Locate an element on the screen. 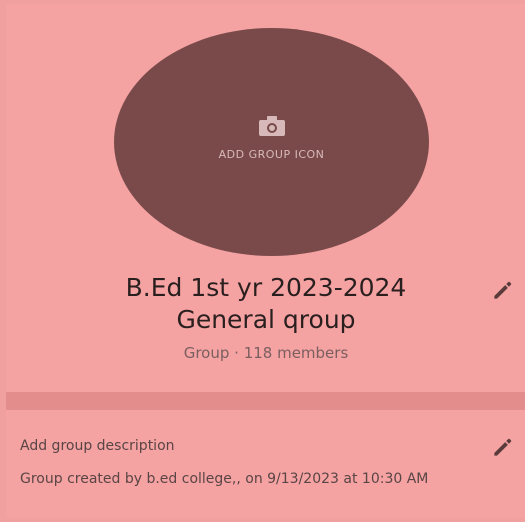  edit-description-pencil-icon is located at coordinates (503, 447).